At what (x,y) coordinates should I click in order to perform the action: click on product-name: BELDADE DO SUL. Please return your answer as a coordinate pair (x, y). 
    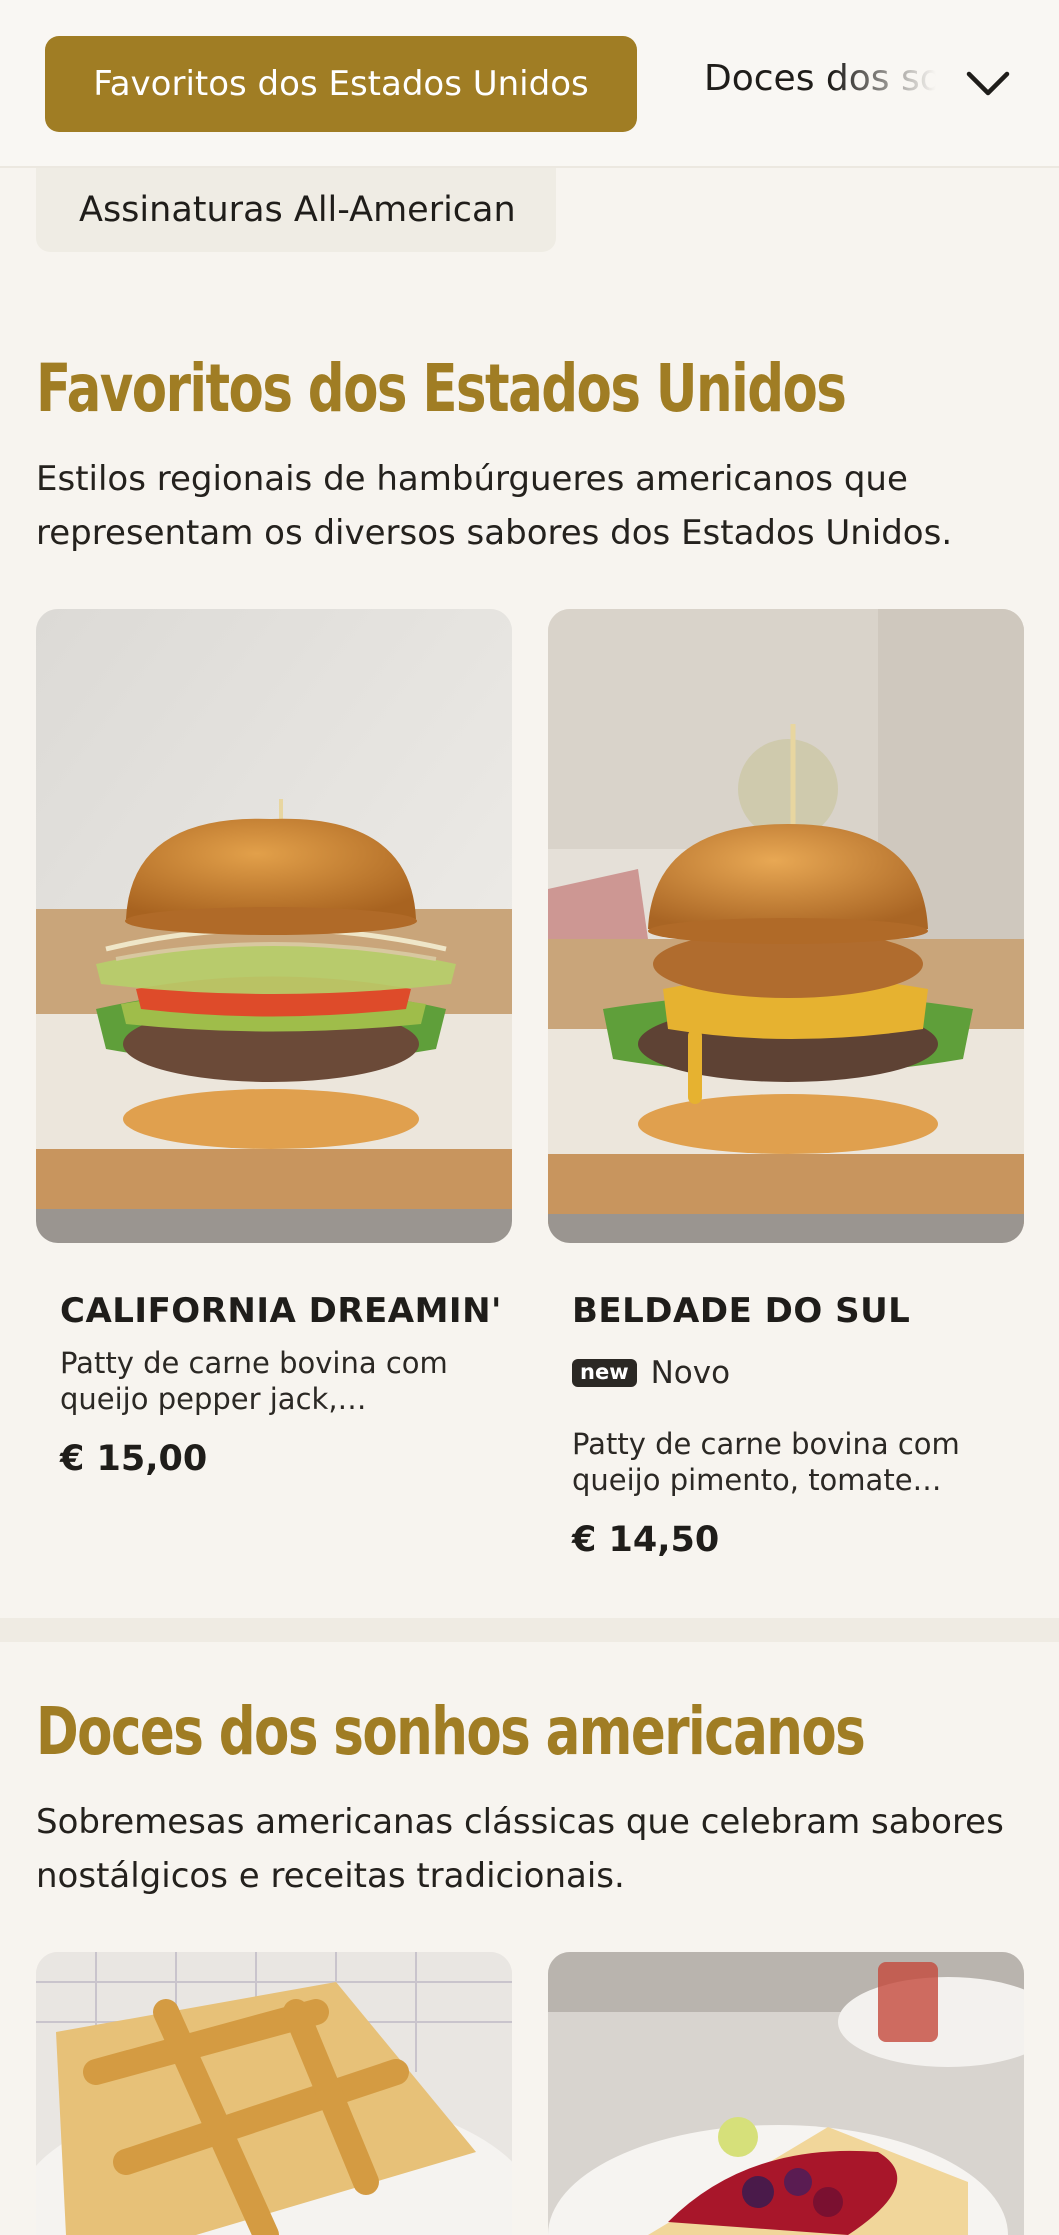
    Looking at the image, I should click on (741, 1311).